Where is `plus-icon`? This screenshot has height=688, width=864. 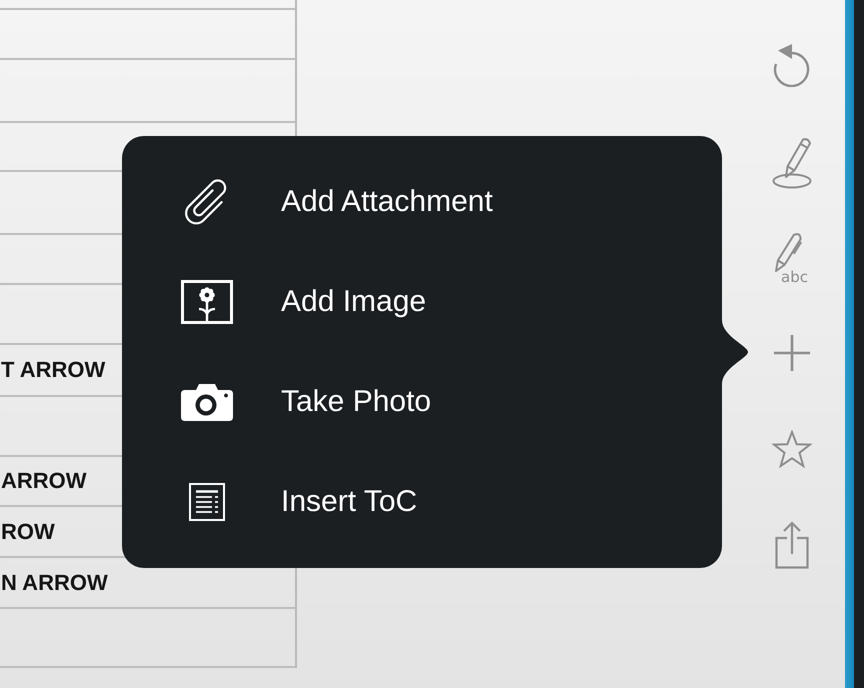 plus-icon is located at coordinates (792, 353).